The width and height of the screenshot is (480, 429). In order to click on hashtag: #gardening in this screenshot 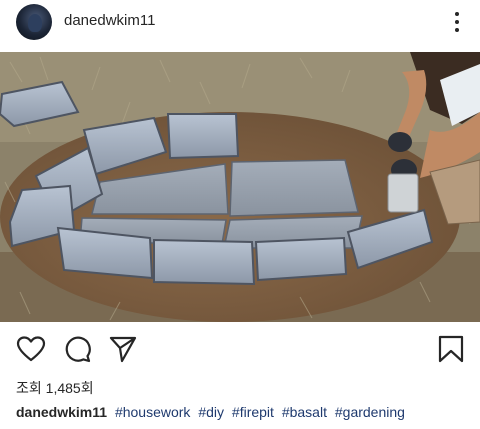, I will do `click(370, 412)`.